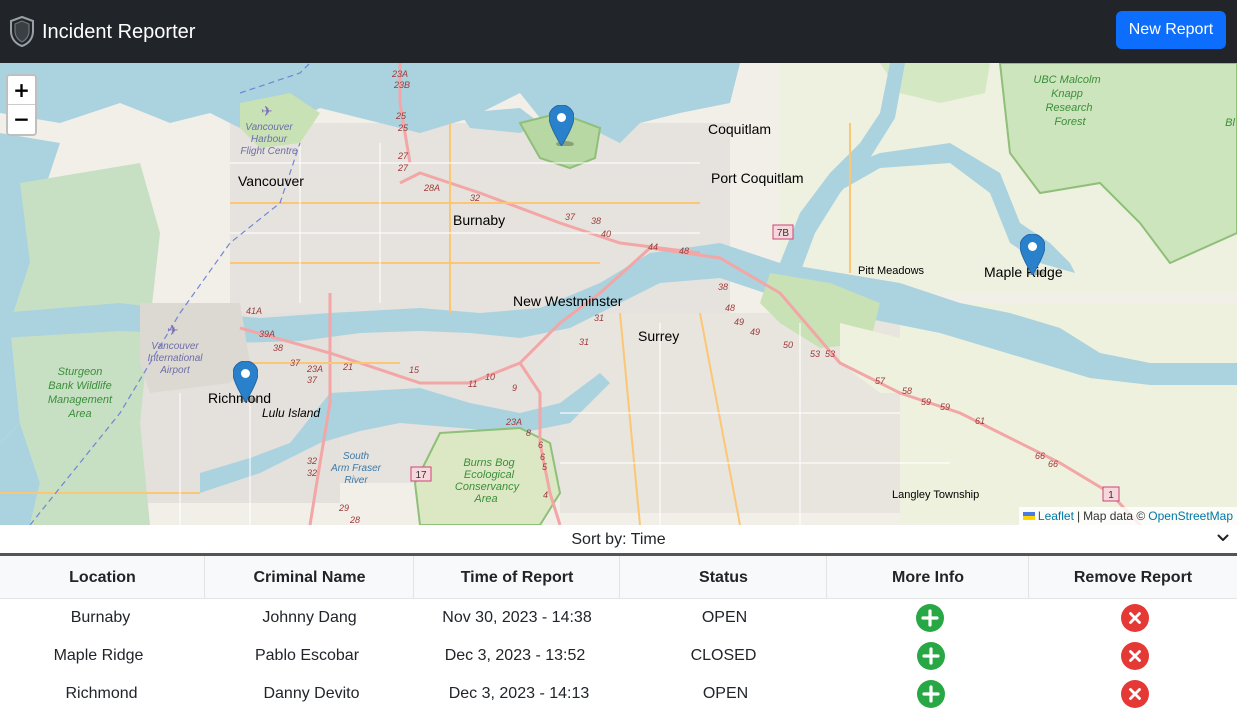 Image resolution: width=1237 pixels, height=713 pixels. Describe the element at coordinates (100, 617) in the screenshot. I see `cell-location: Burnaby` at that location.